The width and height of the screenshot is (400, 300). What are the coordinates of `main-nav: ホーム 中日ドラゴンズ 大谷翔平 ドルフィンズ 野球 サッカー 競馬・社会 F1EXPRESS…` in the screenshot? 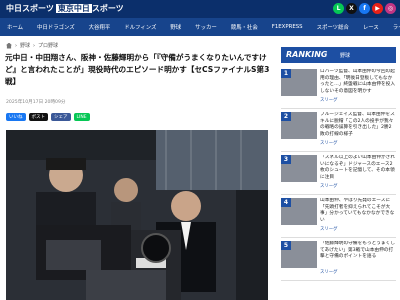 It's located at (200, 27).